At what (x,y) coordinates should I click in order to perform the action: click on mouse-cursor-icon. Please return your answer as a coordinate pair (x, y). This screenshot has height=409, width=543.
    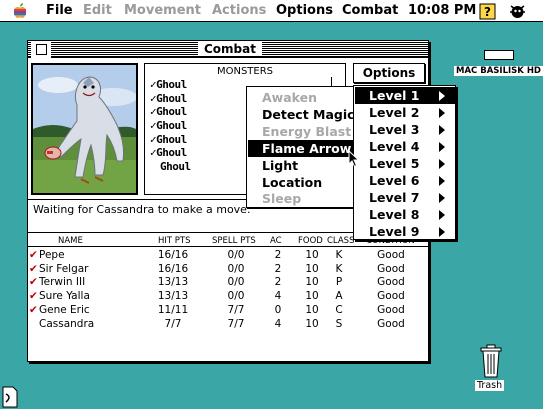
    Looking at the image, I should click on (354, 159).